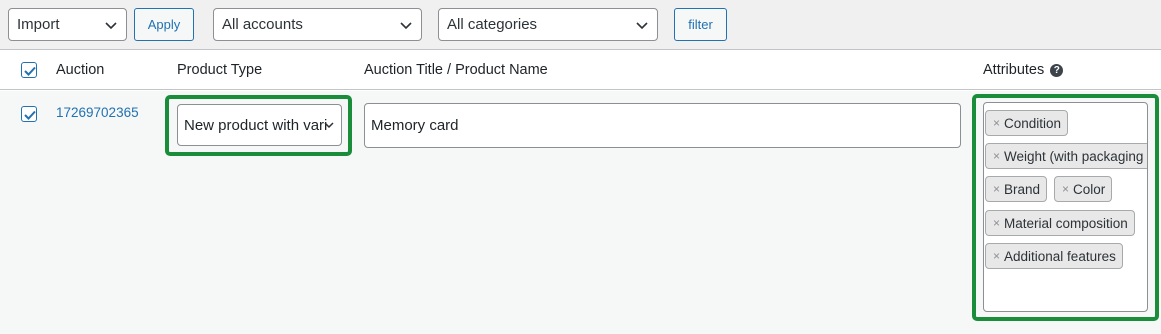 This screenshot has height=334, width=1161. I want to click on product-type-value: New product with vari, so click(256, 125).